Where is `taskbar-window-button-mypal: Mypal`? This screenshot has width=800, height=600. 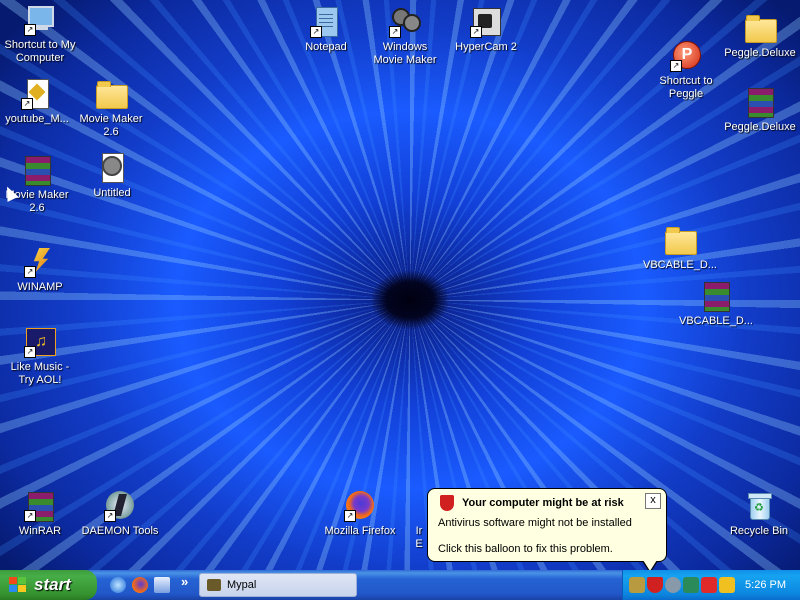 taskbar-window-button-mypal: Mypal is located at coordinates (278, 585).